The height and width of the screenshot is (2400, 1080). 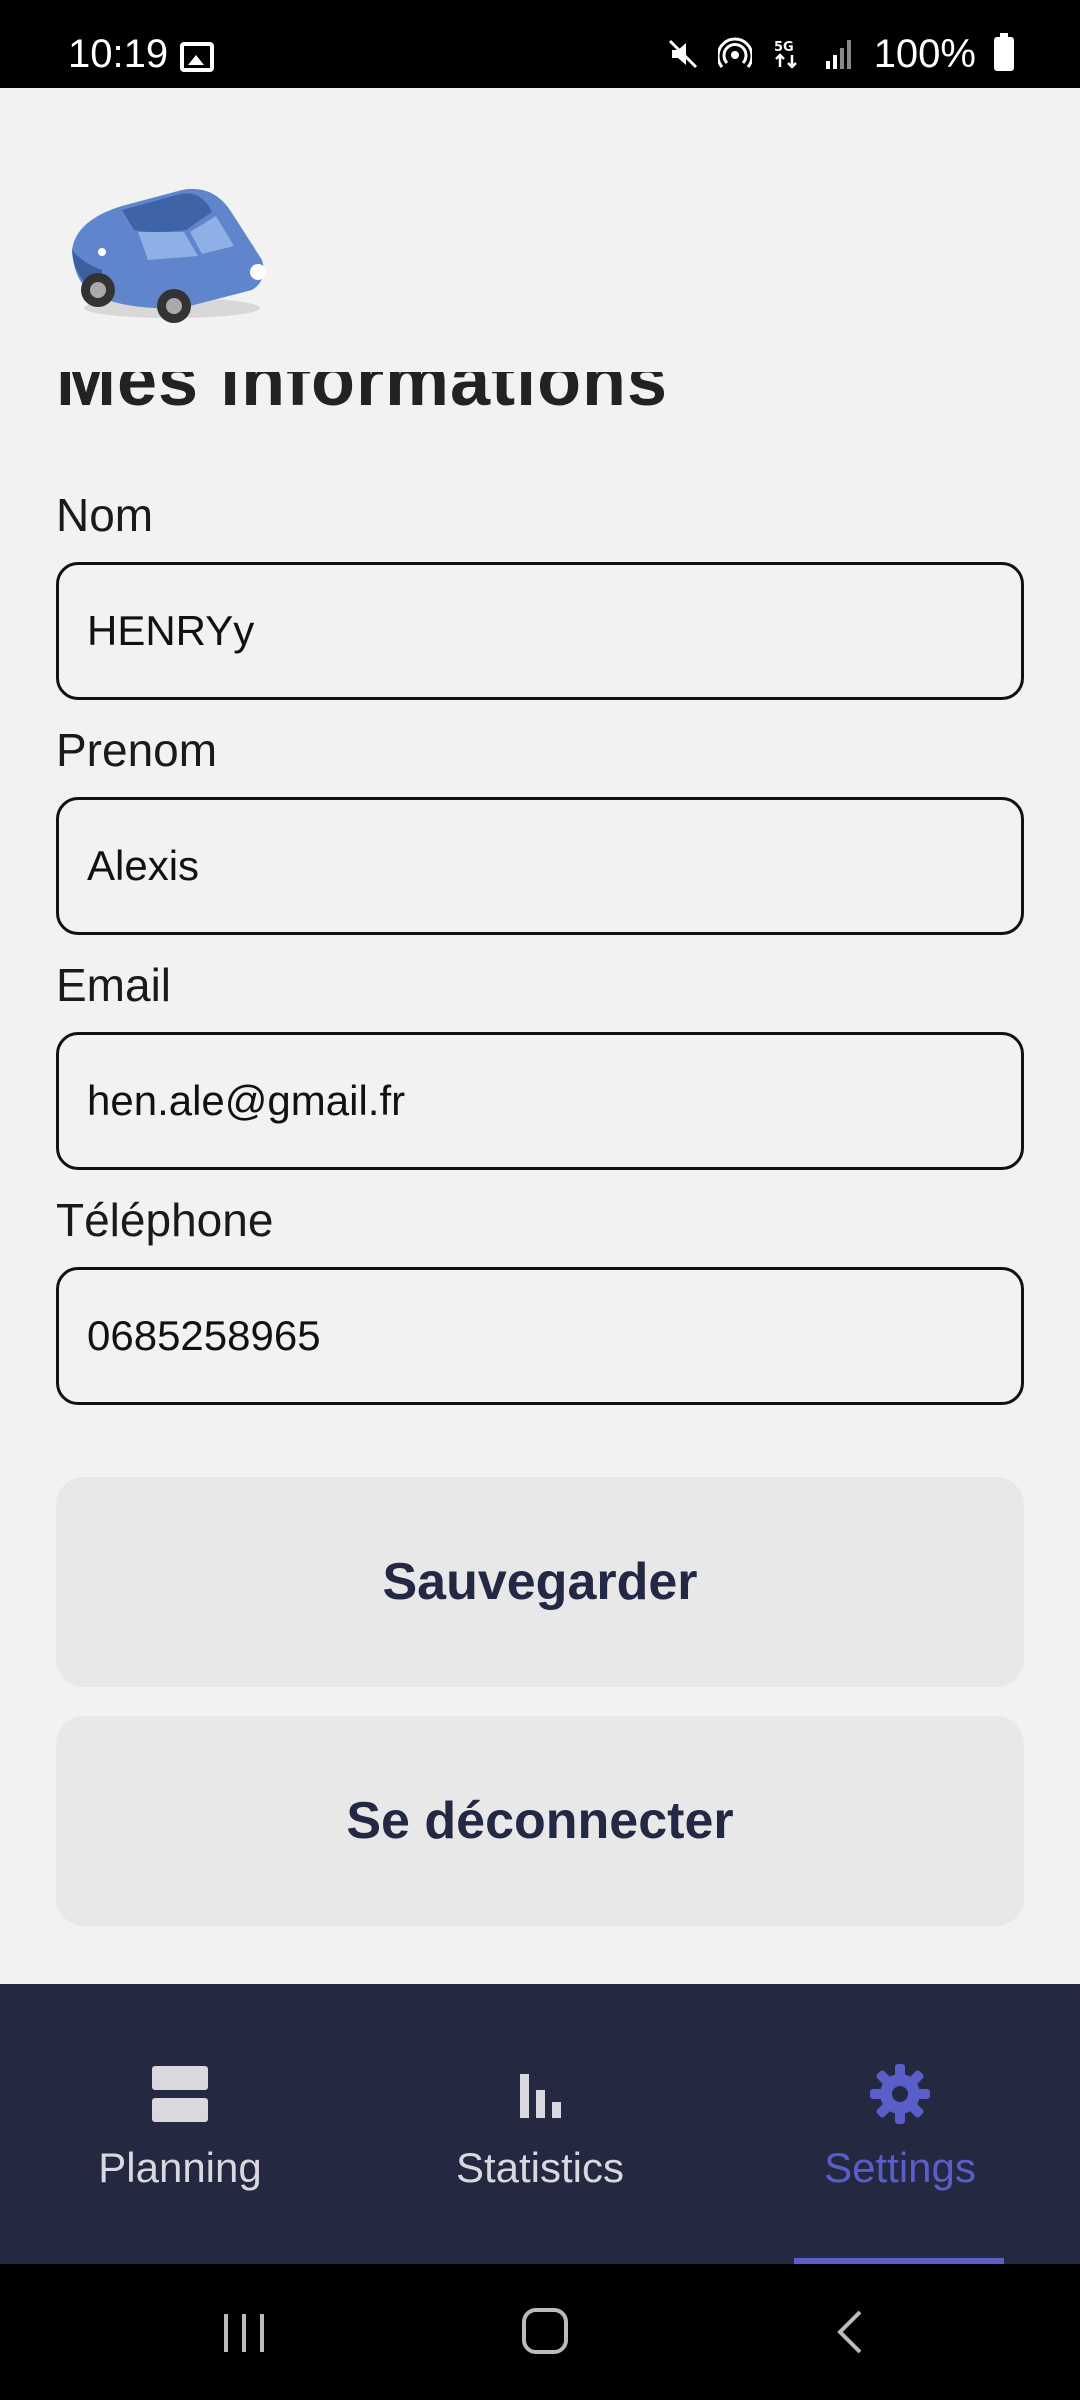 I want to click on status-bar: 10:19 5G 100%, so click(x=540, y=44).